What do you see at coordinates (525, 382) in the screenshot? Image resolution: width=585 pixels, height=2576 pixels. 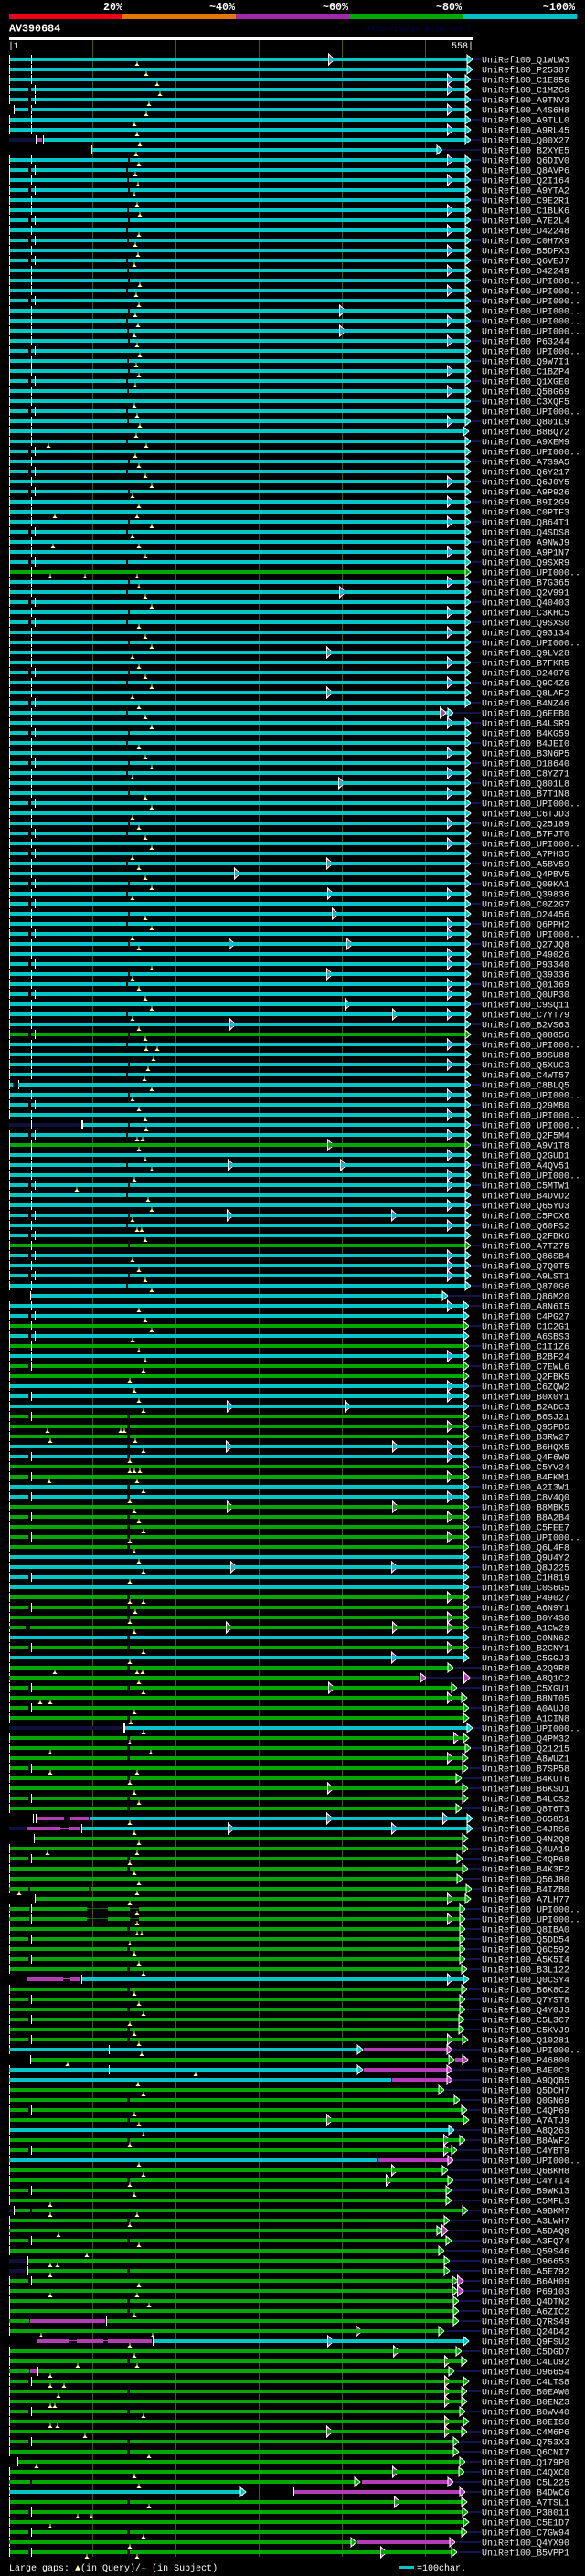 I see `svg-text: UniRef100_Q1XGE0` at bounding box center [525, 382].